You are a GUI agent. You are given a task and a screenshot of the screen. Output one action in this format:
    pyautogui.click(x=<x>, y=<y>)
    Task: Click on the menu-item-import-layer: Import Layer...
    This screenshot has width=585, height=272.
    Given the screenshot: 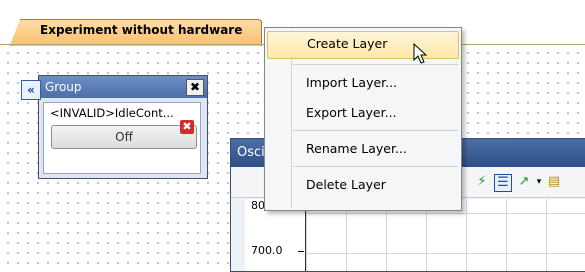 What is the action you would take?
    pyautogui.click(x=363, y=83)
    